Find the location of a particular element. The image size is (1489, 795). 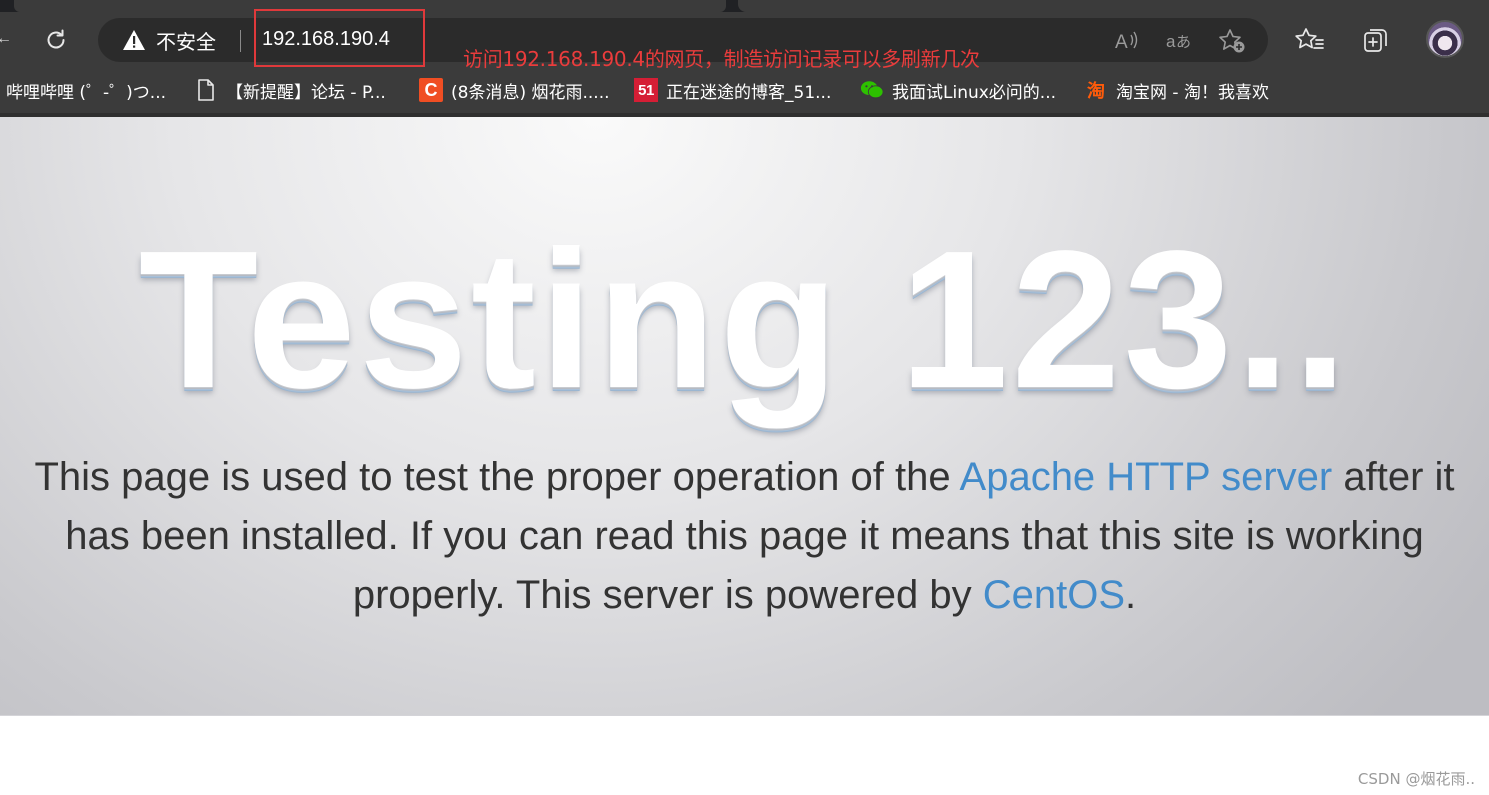

tab-strip is located at coordinates (744, 6).